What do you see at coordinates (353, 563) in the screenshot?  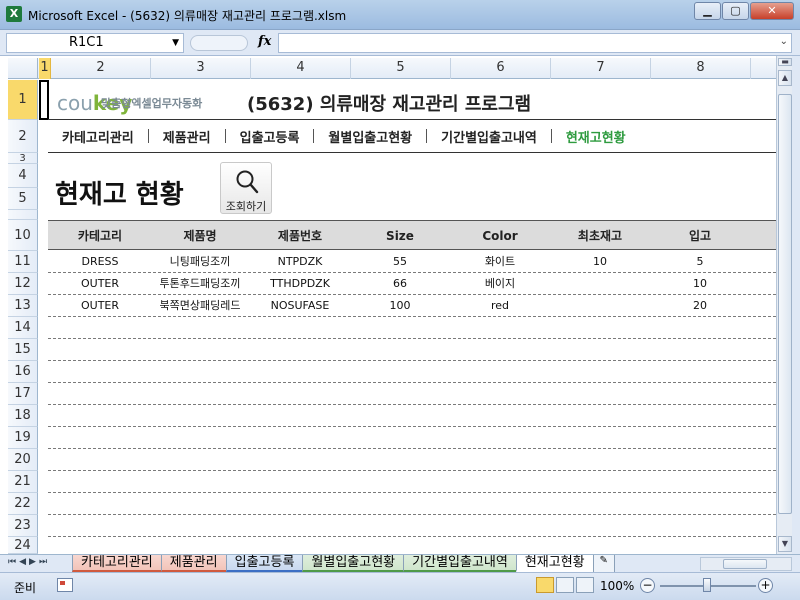 I see `tab-monthly-status: 월별입출고현황` at bounding box center [353, 563].